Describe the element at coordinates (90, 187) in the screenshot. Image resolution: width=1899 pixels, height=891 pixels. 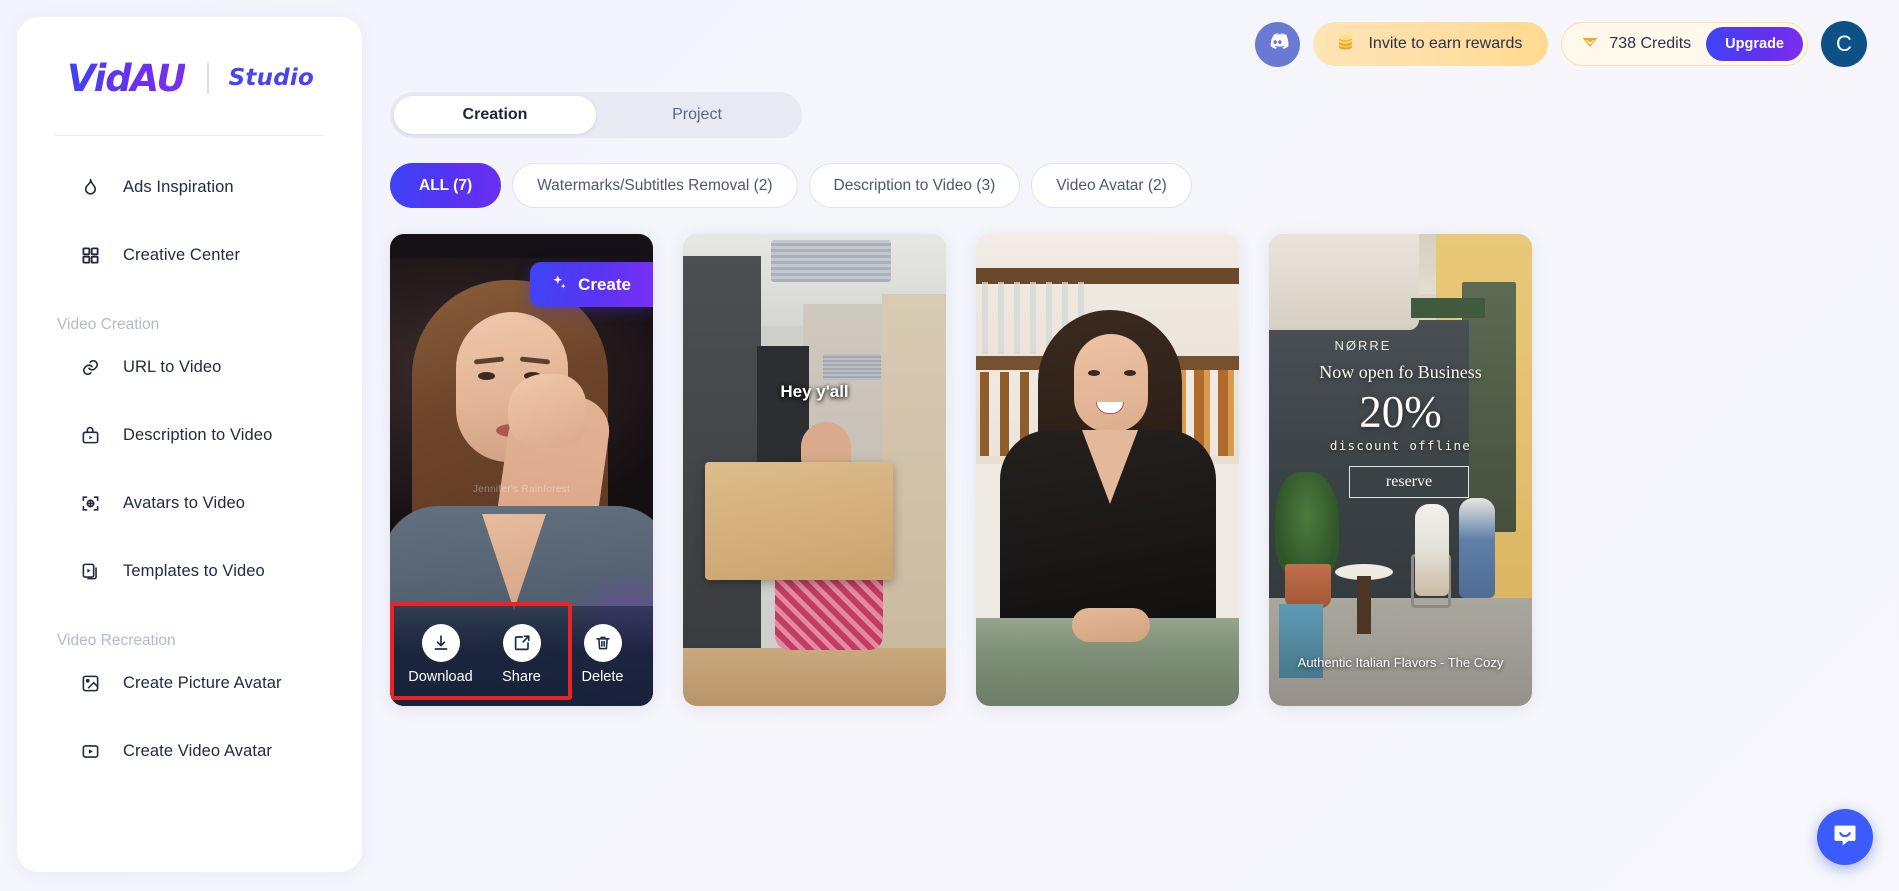
I see `flame-icon` at that location.